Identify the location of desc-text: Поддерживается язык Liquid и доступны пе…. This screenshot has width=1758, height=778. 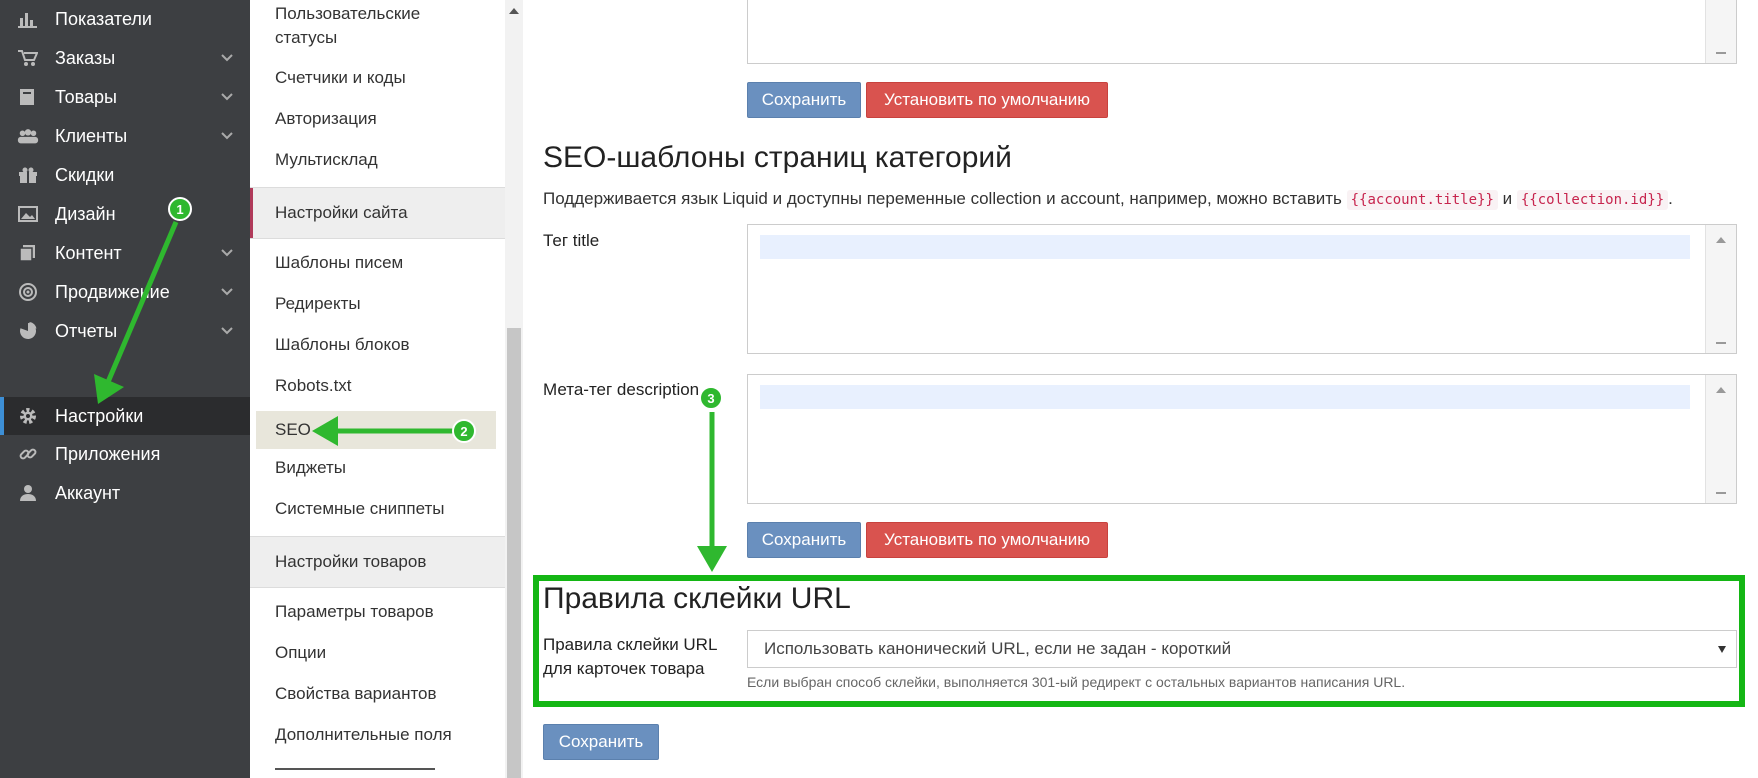
(945, 198).